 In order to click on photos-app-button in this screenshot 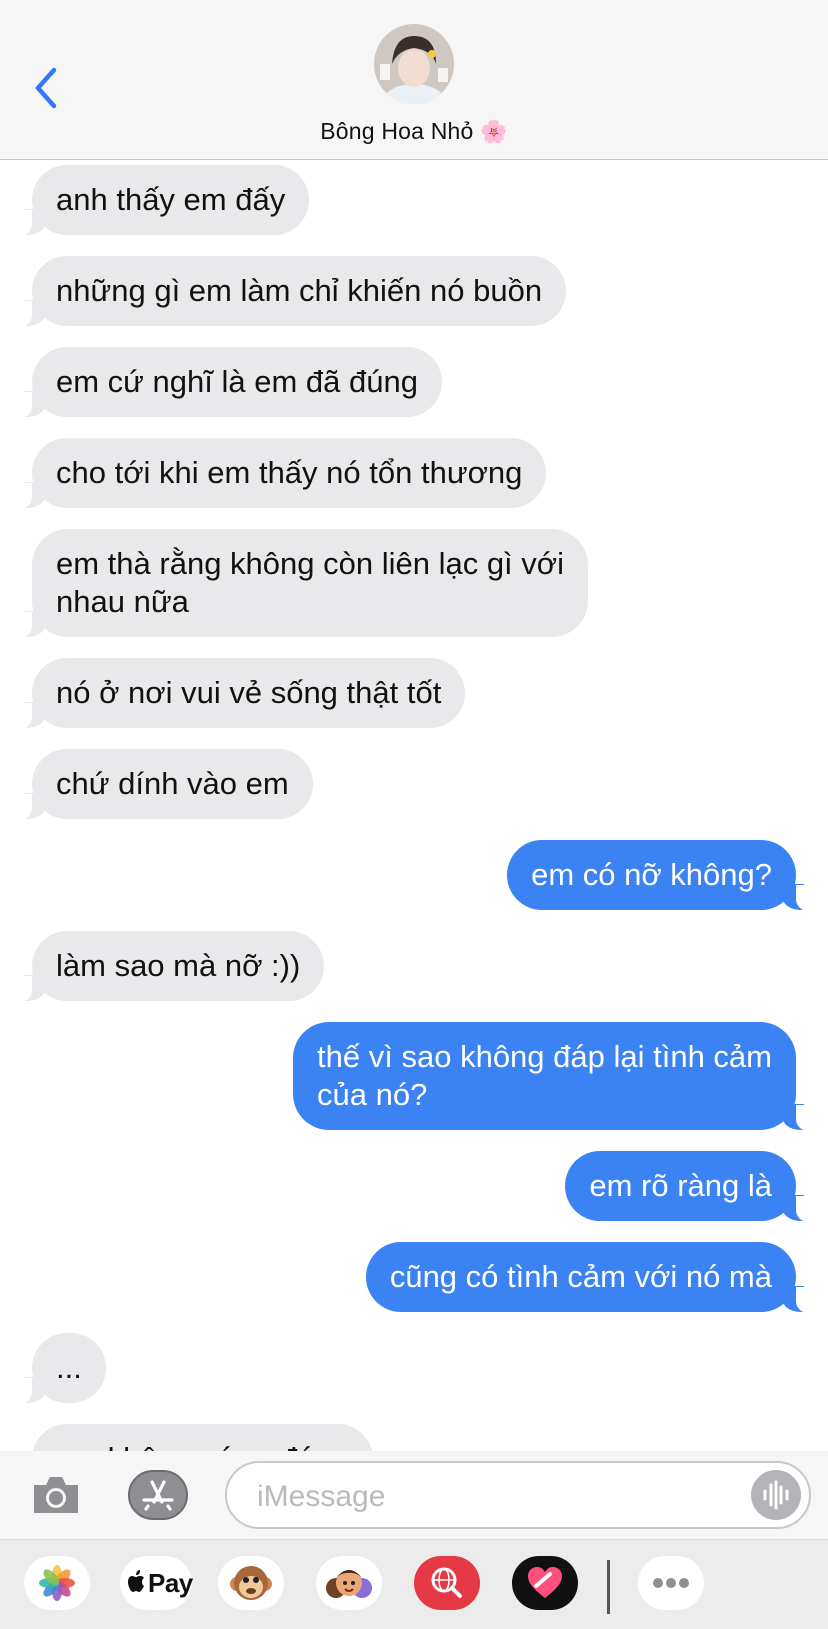, I will do `click(57, 1583)`.